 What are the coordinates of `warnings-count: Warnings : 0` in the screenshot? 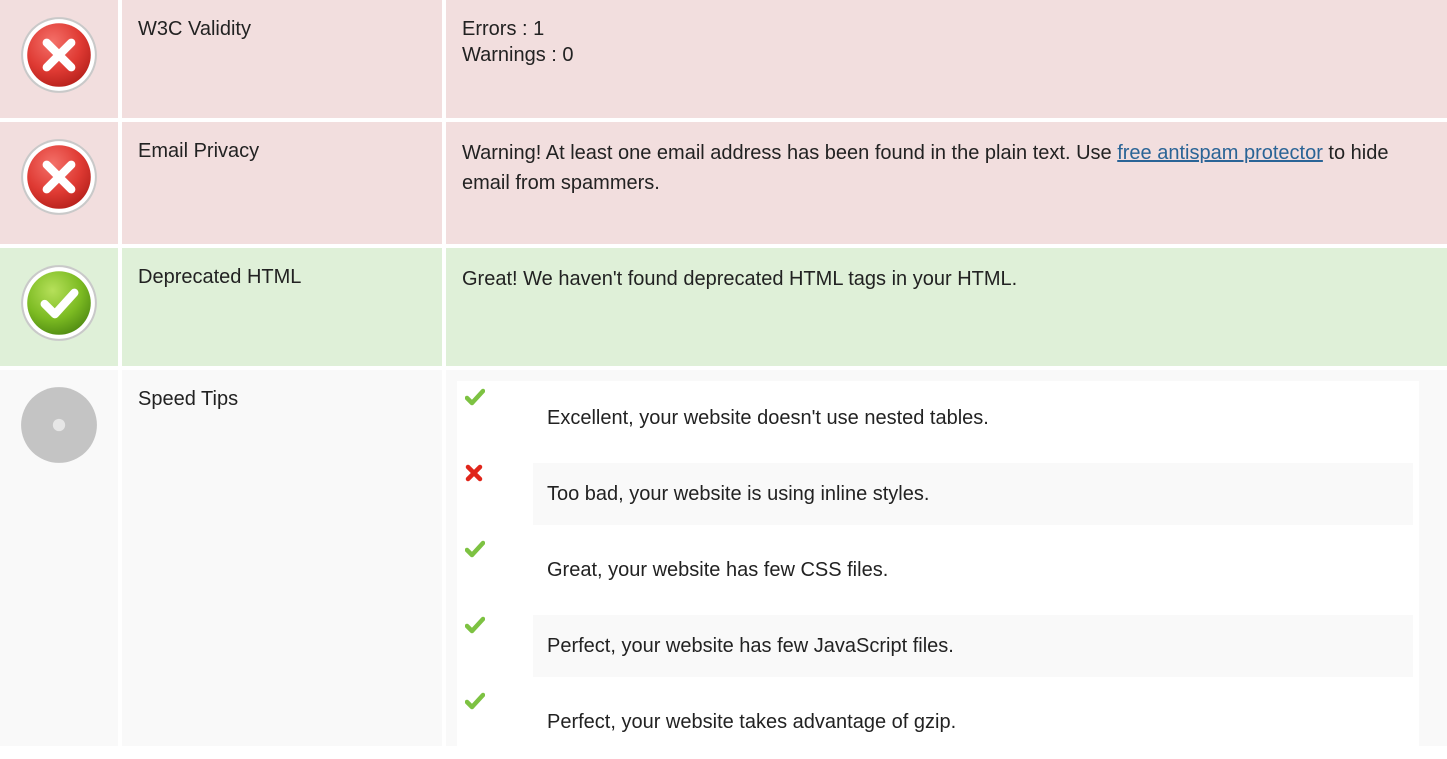 It's located at (518, 55).